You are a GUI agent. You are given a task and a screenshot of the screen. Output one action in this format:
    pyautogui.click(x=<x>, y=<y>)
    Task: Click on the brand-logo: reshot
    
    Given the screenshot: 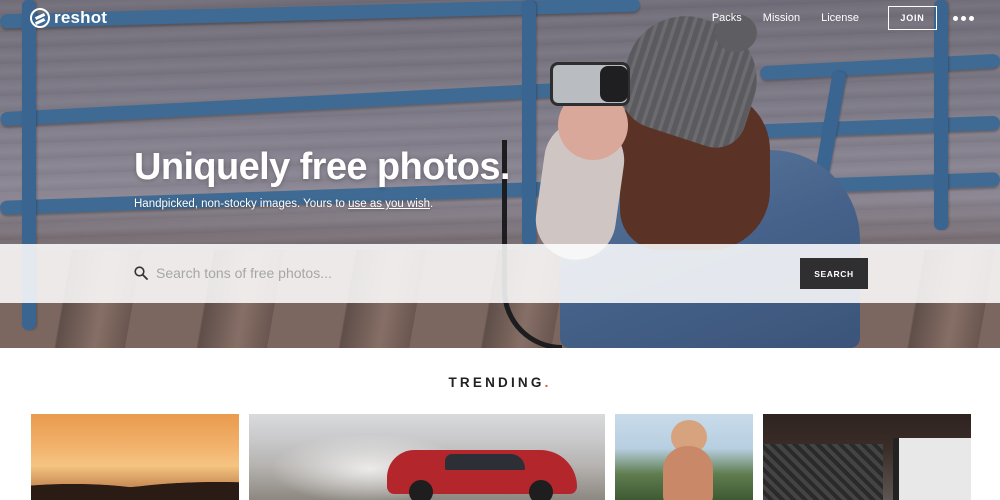 What is the action you would take?
    pyautogui.click(x=68, y=18)
    